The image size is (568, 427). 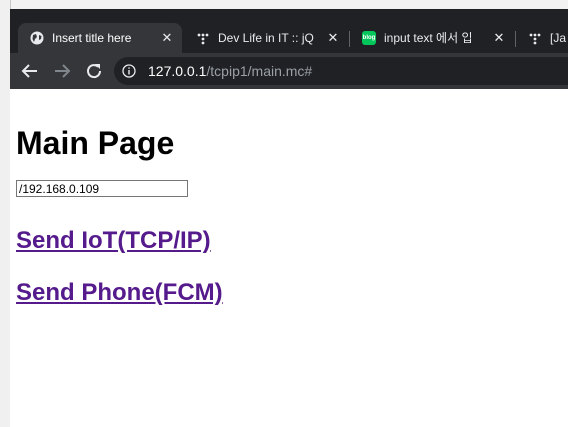 What do you see at coordinates (92, 38) in the screenshot?
I see `tab-title: Insert title here` at bounding box center [92, 38].